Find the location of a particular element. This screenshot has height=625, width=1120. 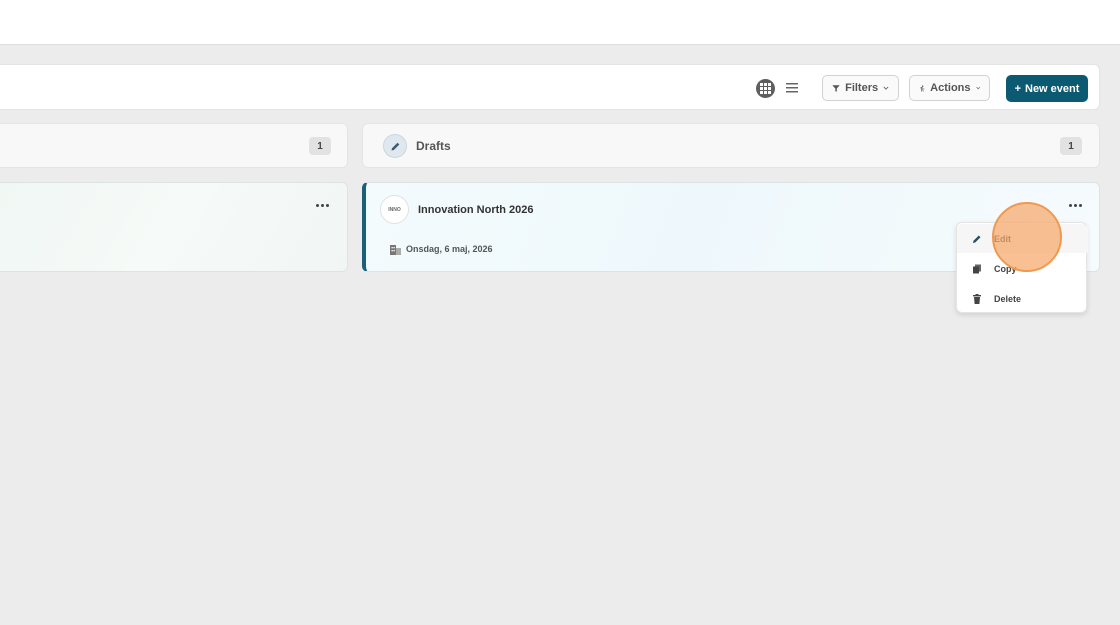

filters-button: Filters is located at coordinates (860, 88).